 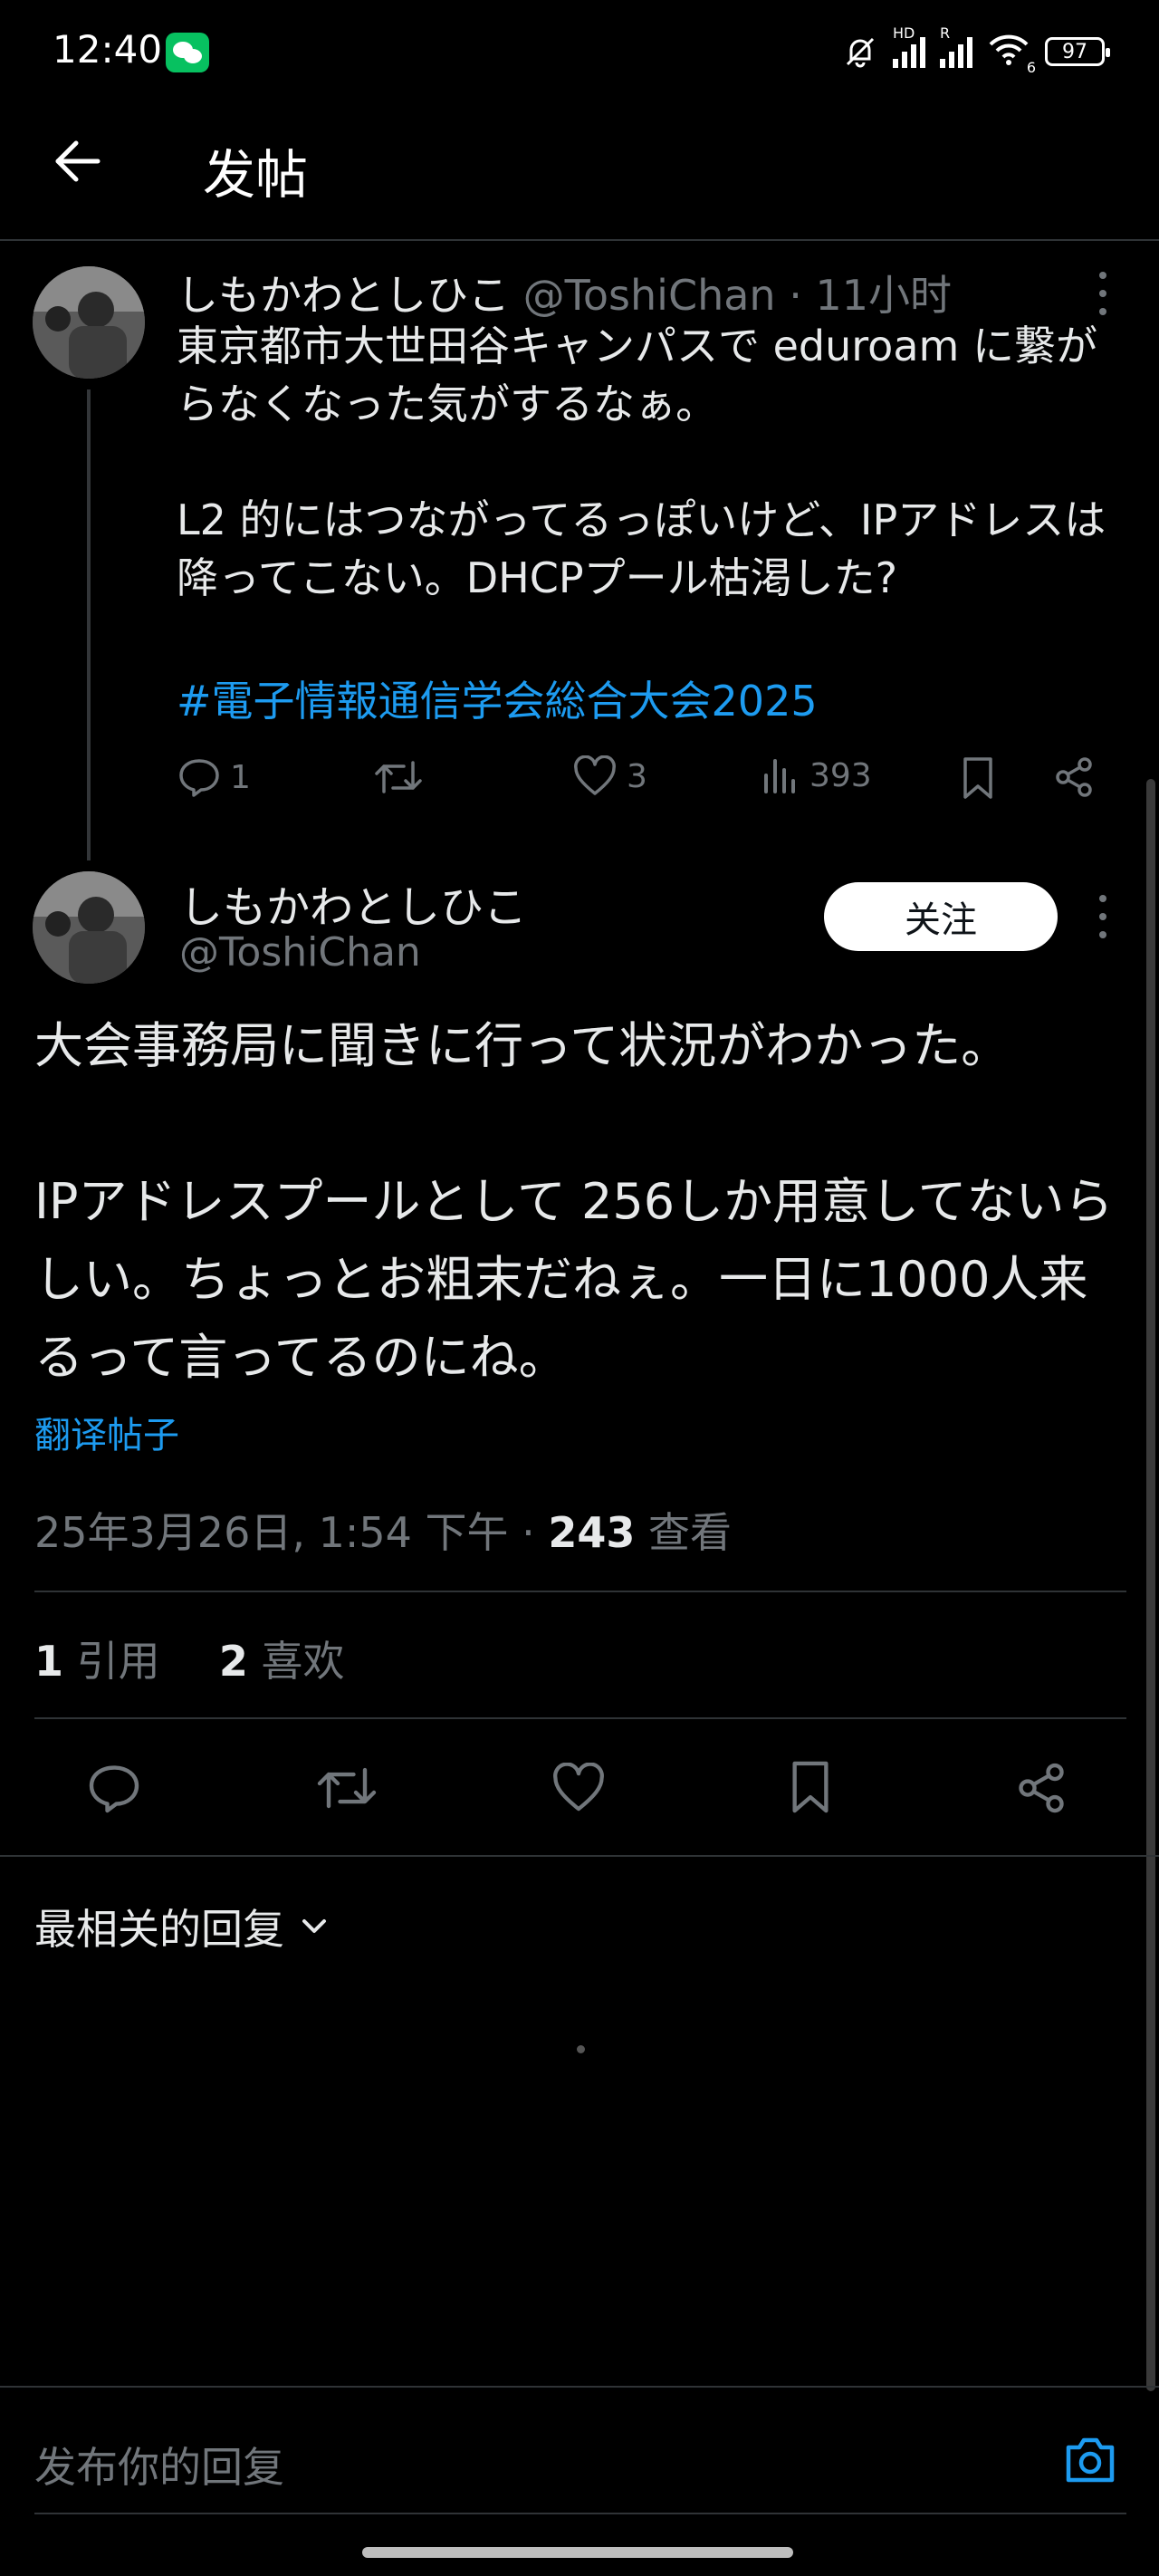 I want to click on parent-author-name: しもかわとしひこ, so click(x=343, y=295).